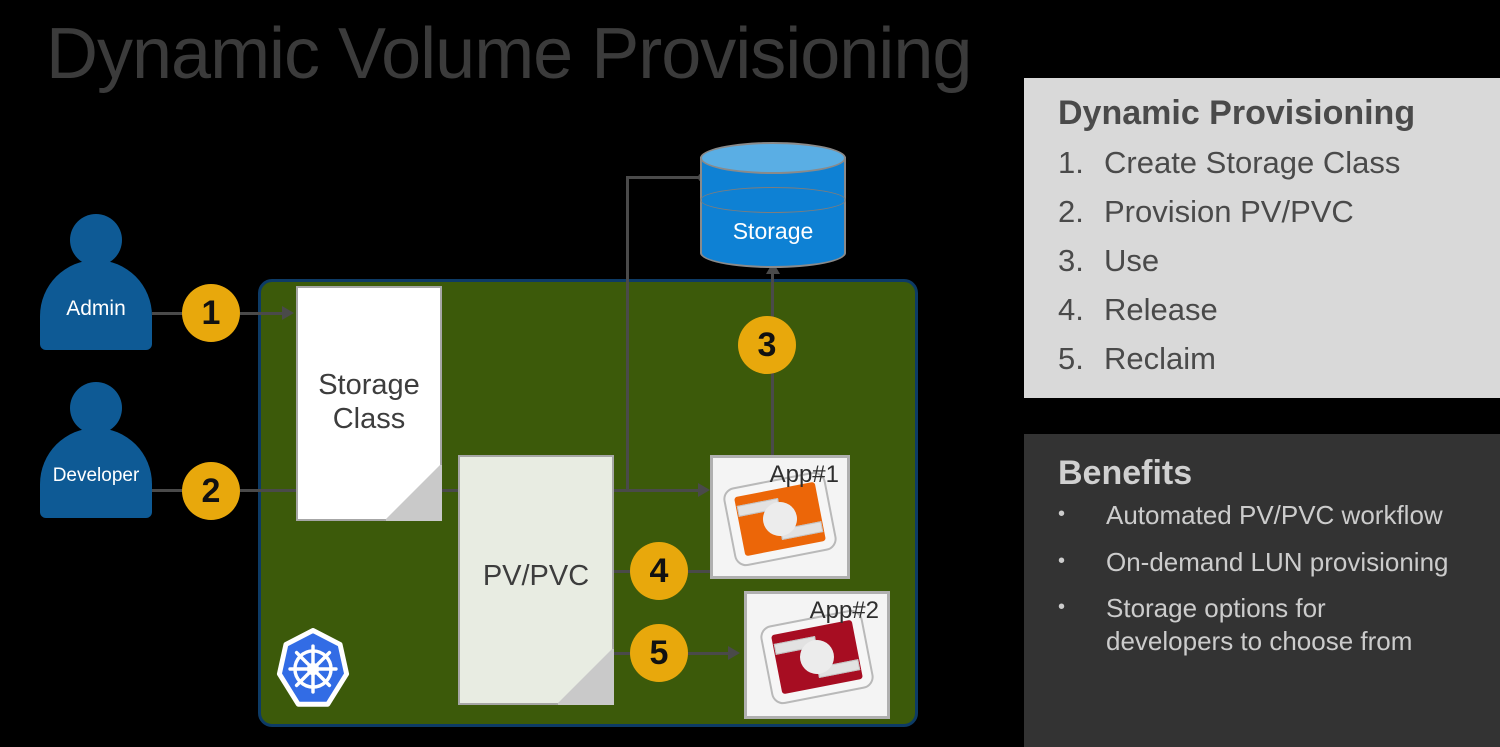  What do you see at coordinates (1071, 309) in the screenshot?
I see `list-marker: 4.` at bounding box center [1071, 309].